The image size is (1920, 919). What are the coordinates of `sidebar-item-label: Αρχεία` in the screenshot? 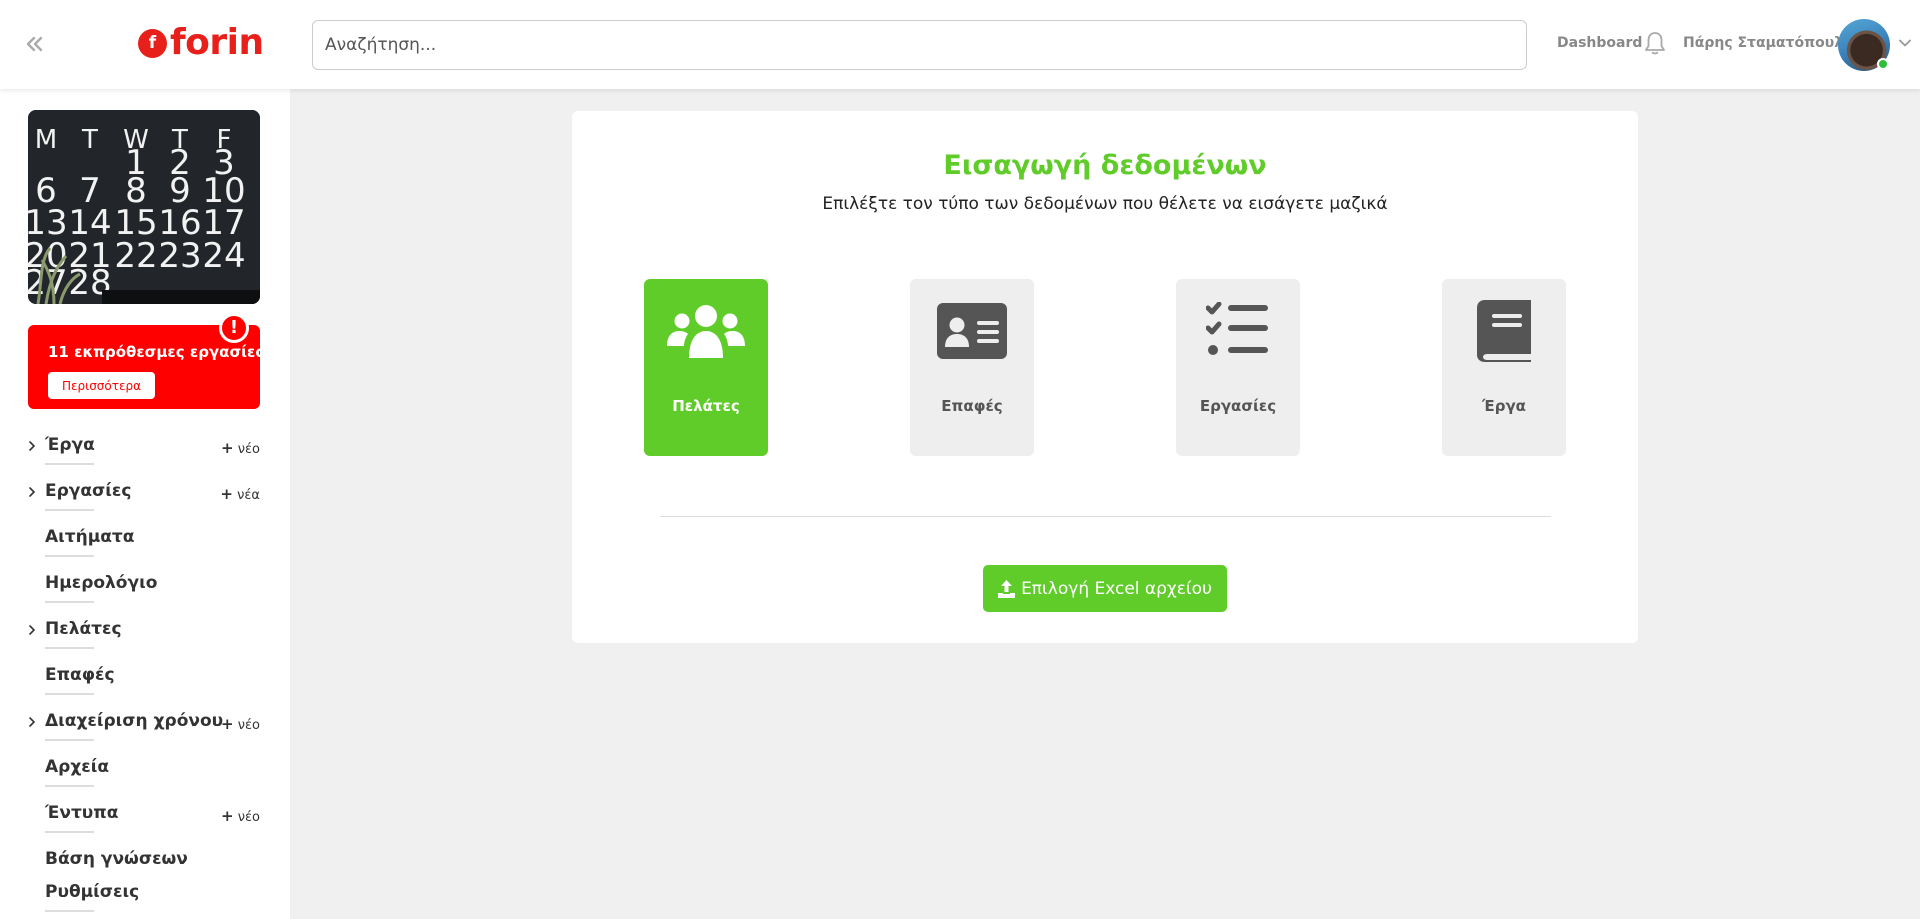 It's located at (77, 767).